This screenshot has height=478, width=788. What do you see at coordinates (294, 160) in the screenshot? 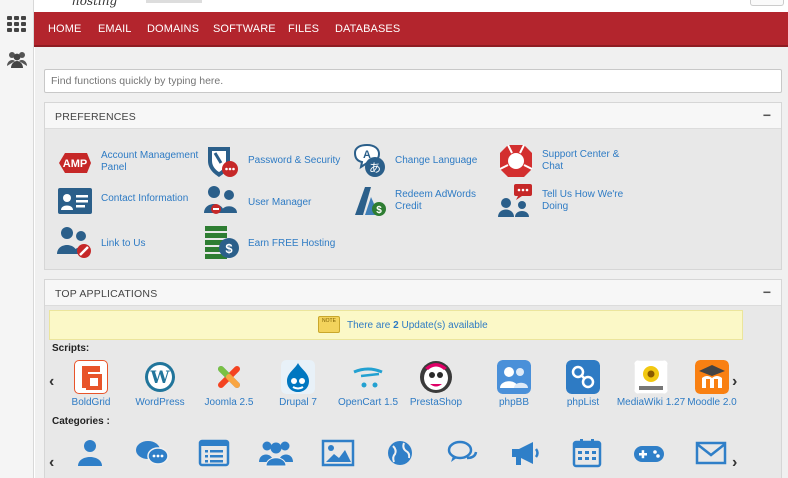
I see `pref-label: Password & Security` at bounding box center [294, 160].